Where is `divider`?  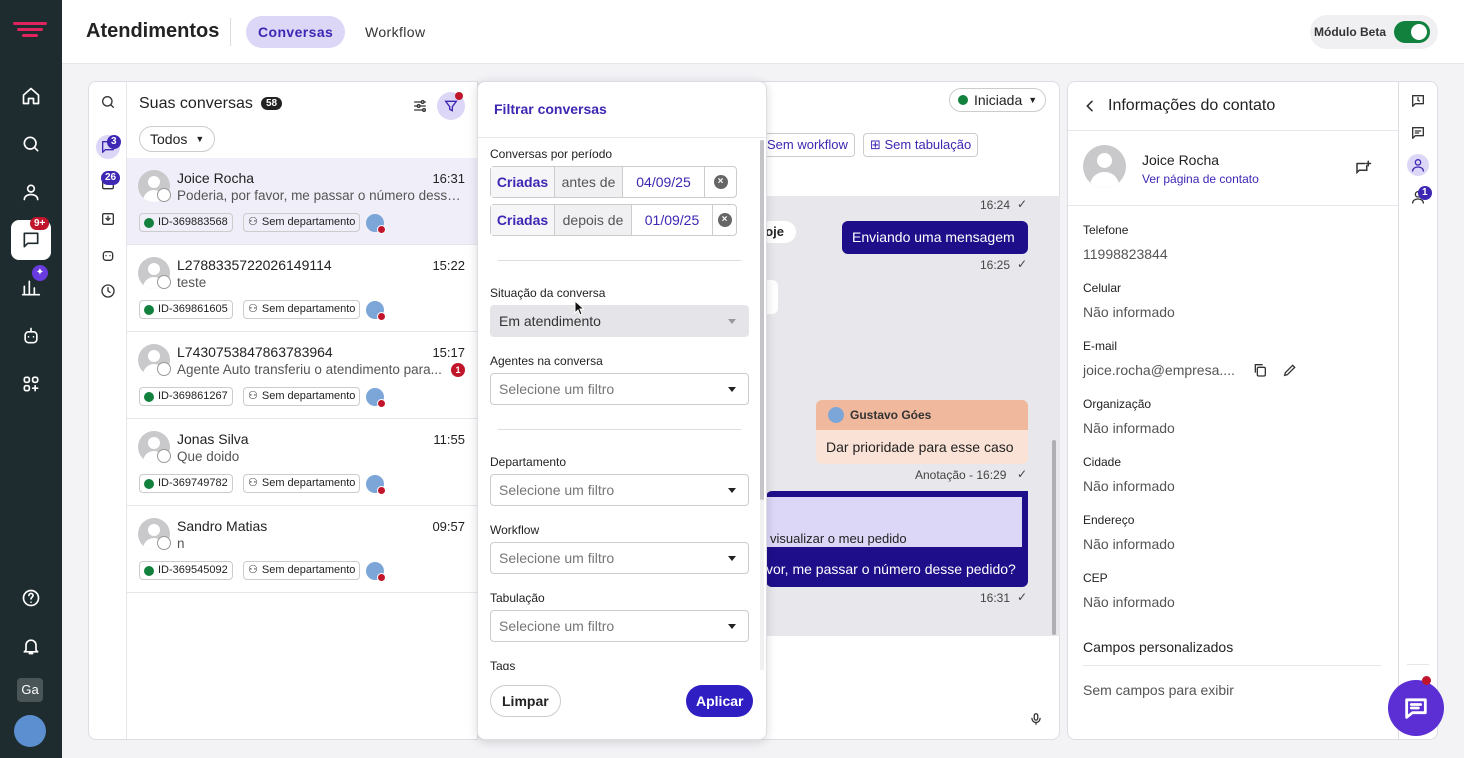
divider is located at coordinates (1418, 664).